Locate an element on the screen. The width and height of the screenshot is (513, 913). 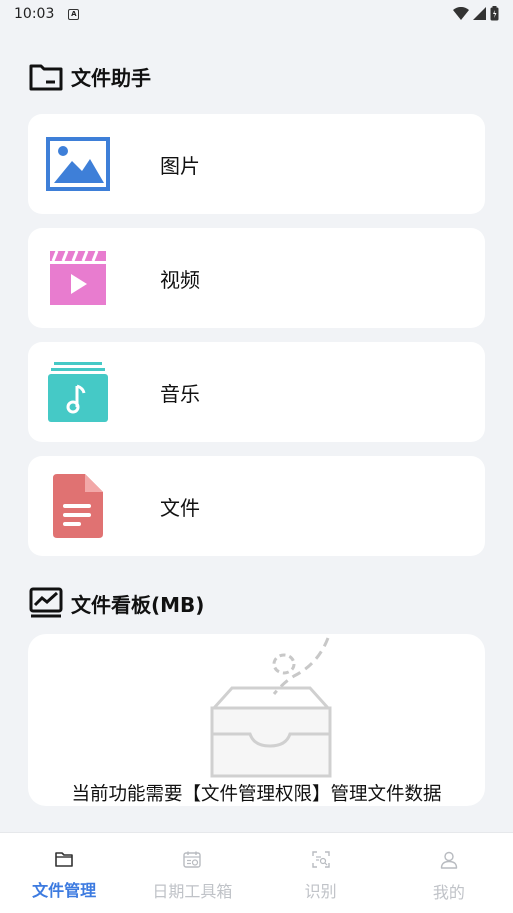
tab-me: 我的 is located at coordinates (449, 873).